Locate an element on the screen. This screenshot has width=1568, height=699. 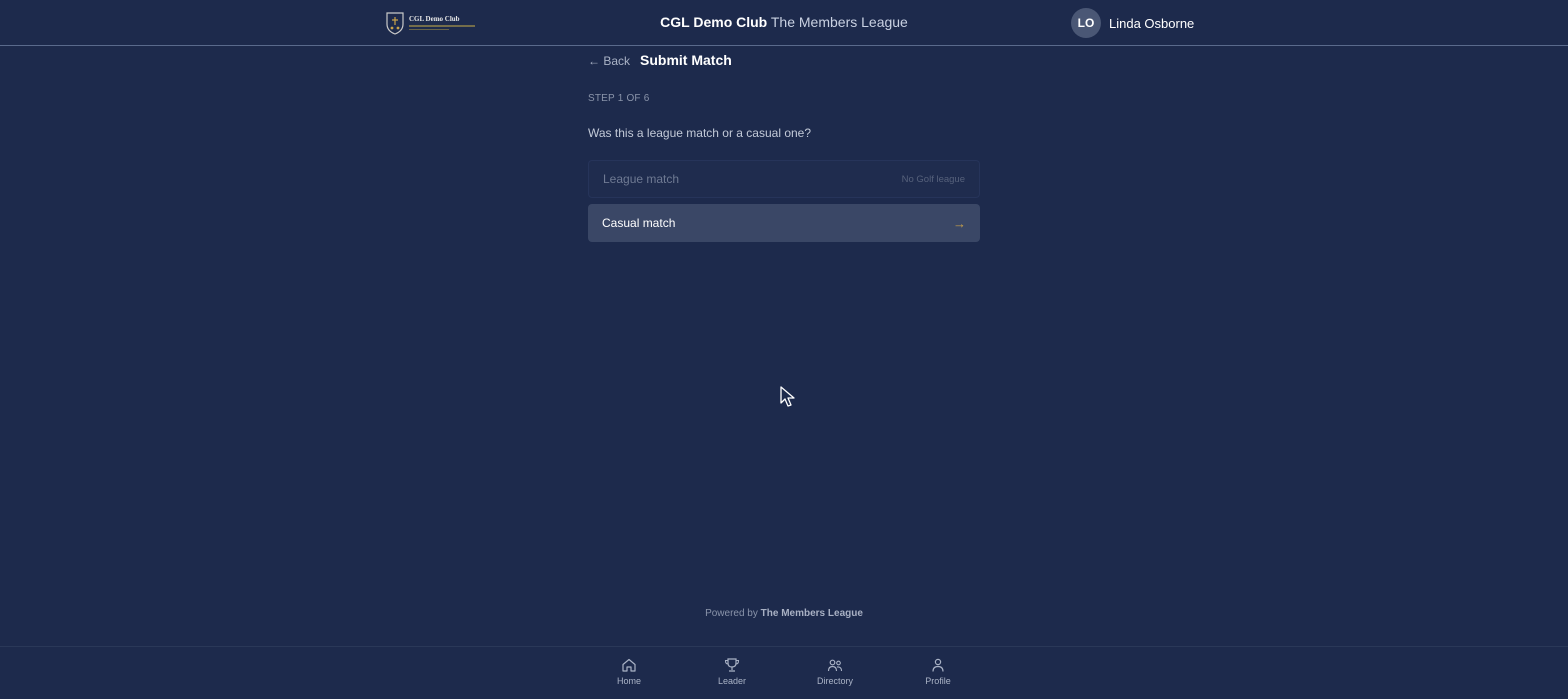
league-name: The Members League is located at coordinates (839, 22).